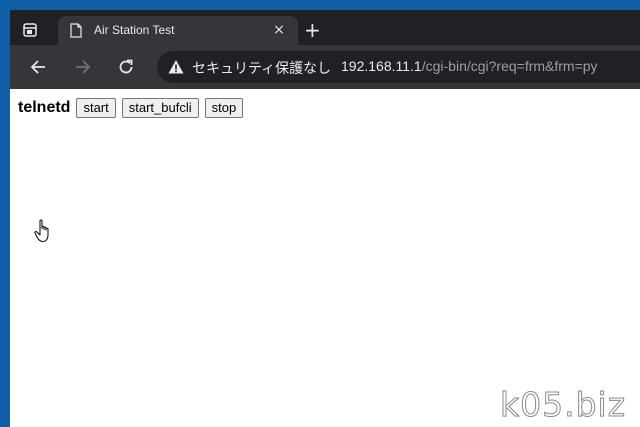  What do you see at coordinates (381, 66) in the screenshot?
I see `url-host: 192.168.11.1` at bounding box center [381, 66].